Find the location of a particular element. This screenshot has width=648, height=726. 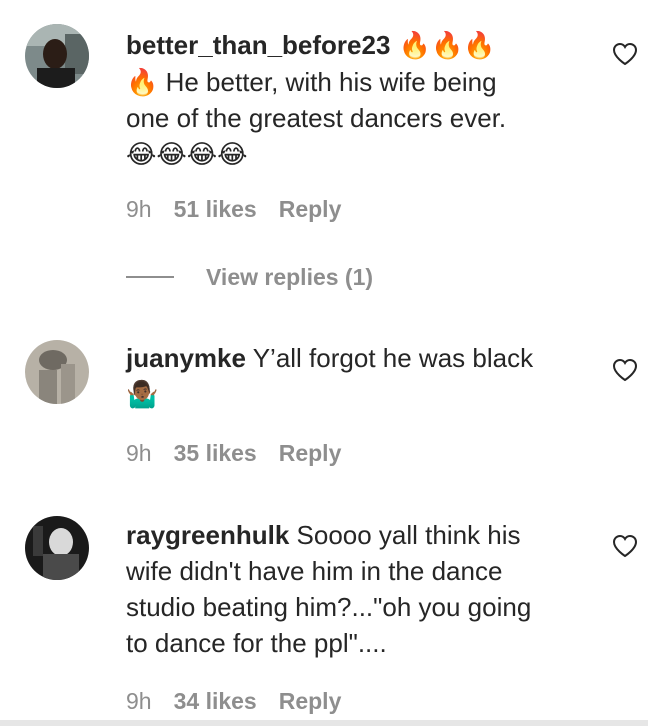

comment-likes: 35 likes is located at coordinates (215, 453).